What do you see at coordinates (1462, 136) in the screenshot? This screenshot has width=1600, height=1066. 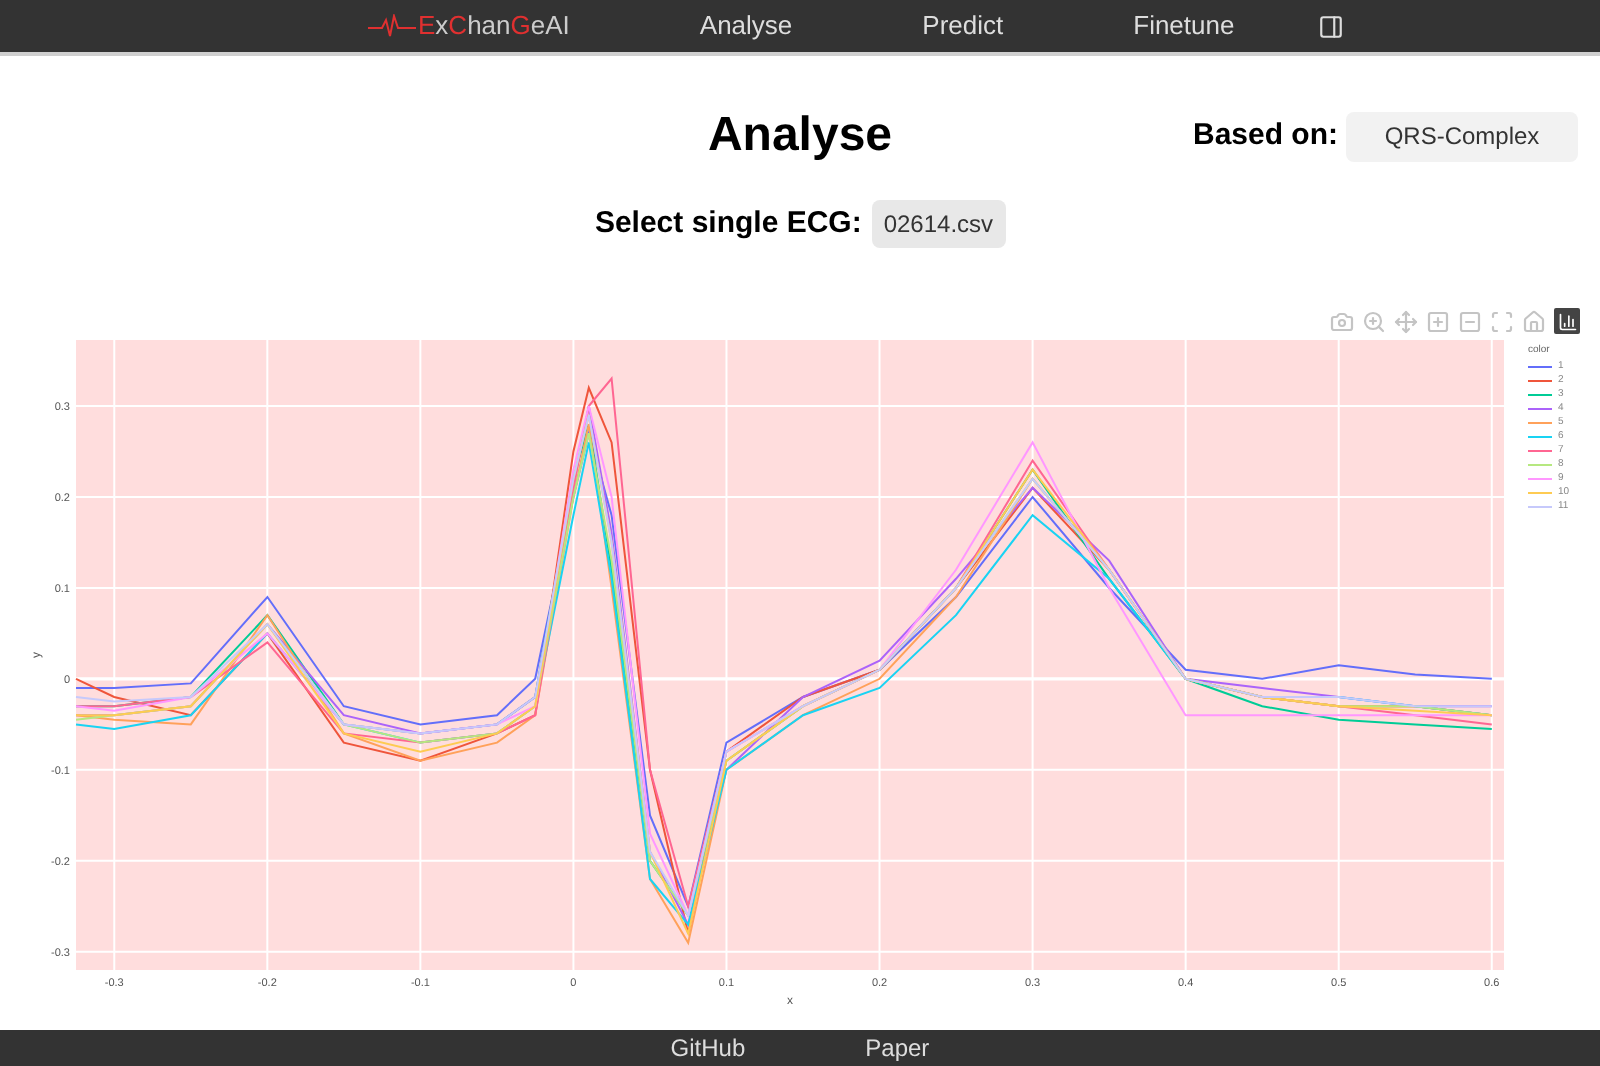 I see `based-on-dropdown: QRS-Complex` at bounding box center [1462, 136].